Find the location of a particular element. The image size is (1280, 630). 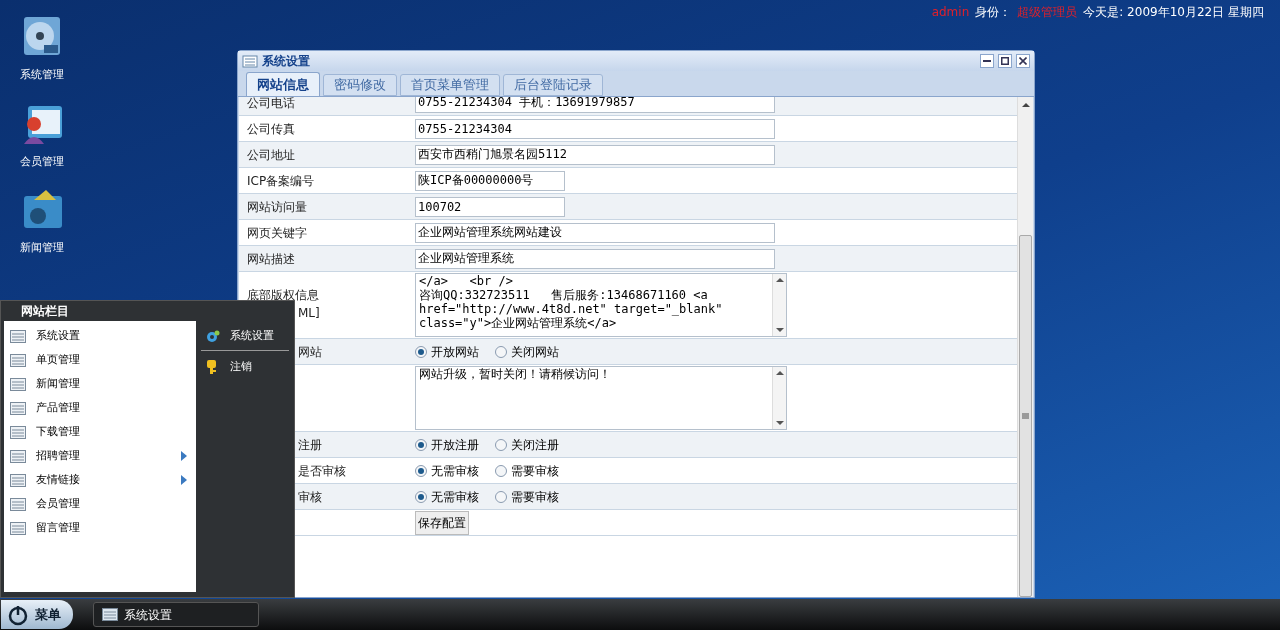

menu-item: 会员管理 is located at coordinates (100, 504).